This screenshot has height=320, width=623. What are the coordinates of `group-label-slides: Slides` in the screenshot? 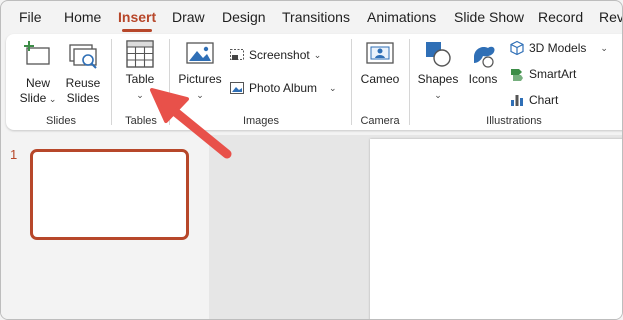 It's located at (61, 121).